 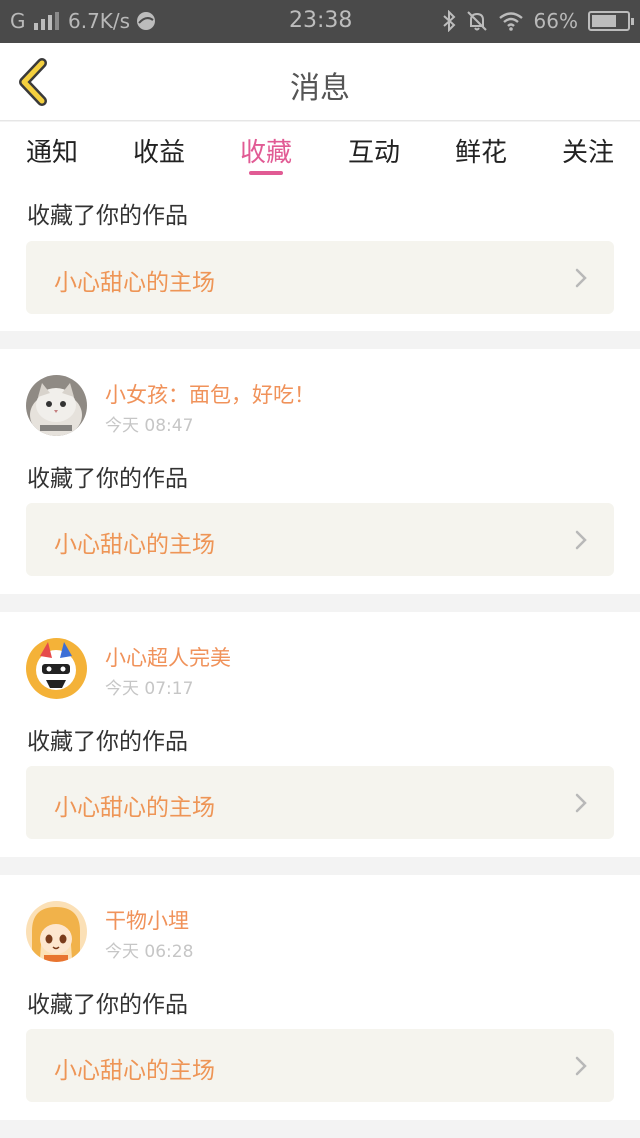 What do you see at coordinates (611, 21) in the screenshot?
I see `battery-icon` at bounding box center [611, 21].